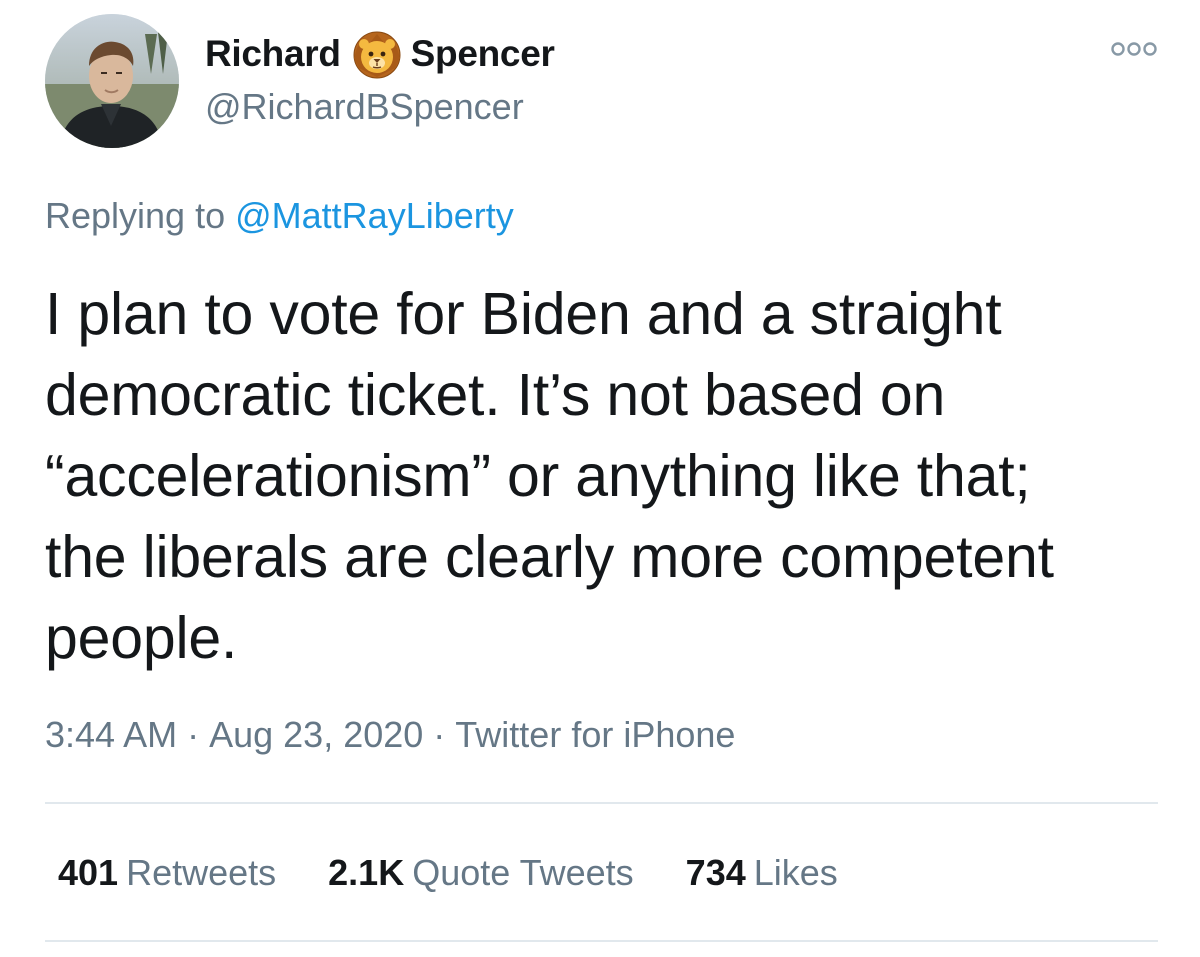 The image size is (1200, 957). What do you see at coordinates (316, 734) in the screenshot?
I see `tweet-date: Aug 23, 2020` at bounding box center [316, 734].